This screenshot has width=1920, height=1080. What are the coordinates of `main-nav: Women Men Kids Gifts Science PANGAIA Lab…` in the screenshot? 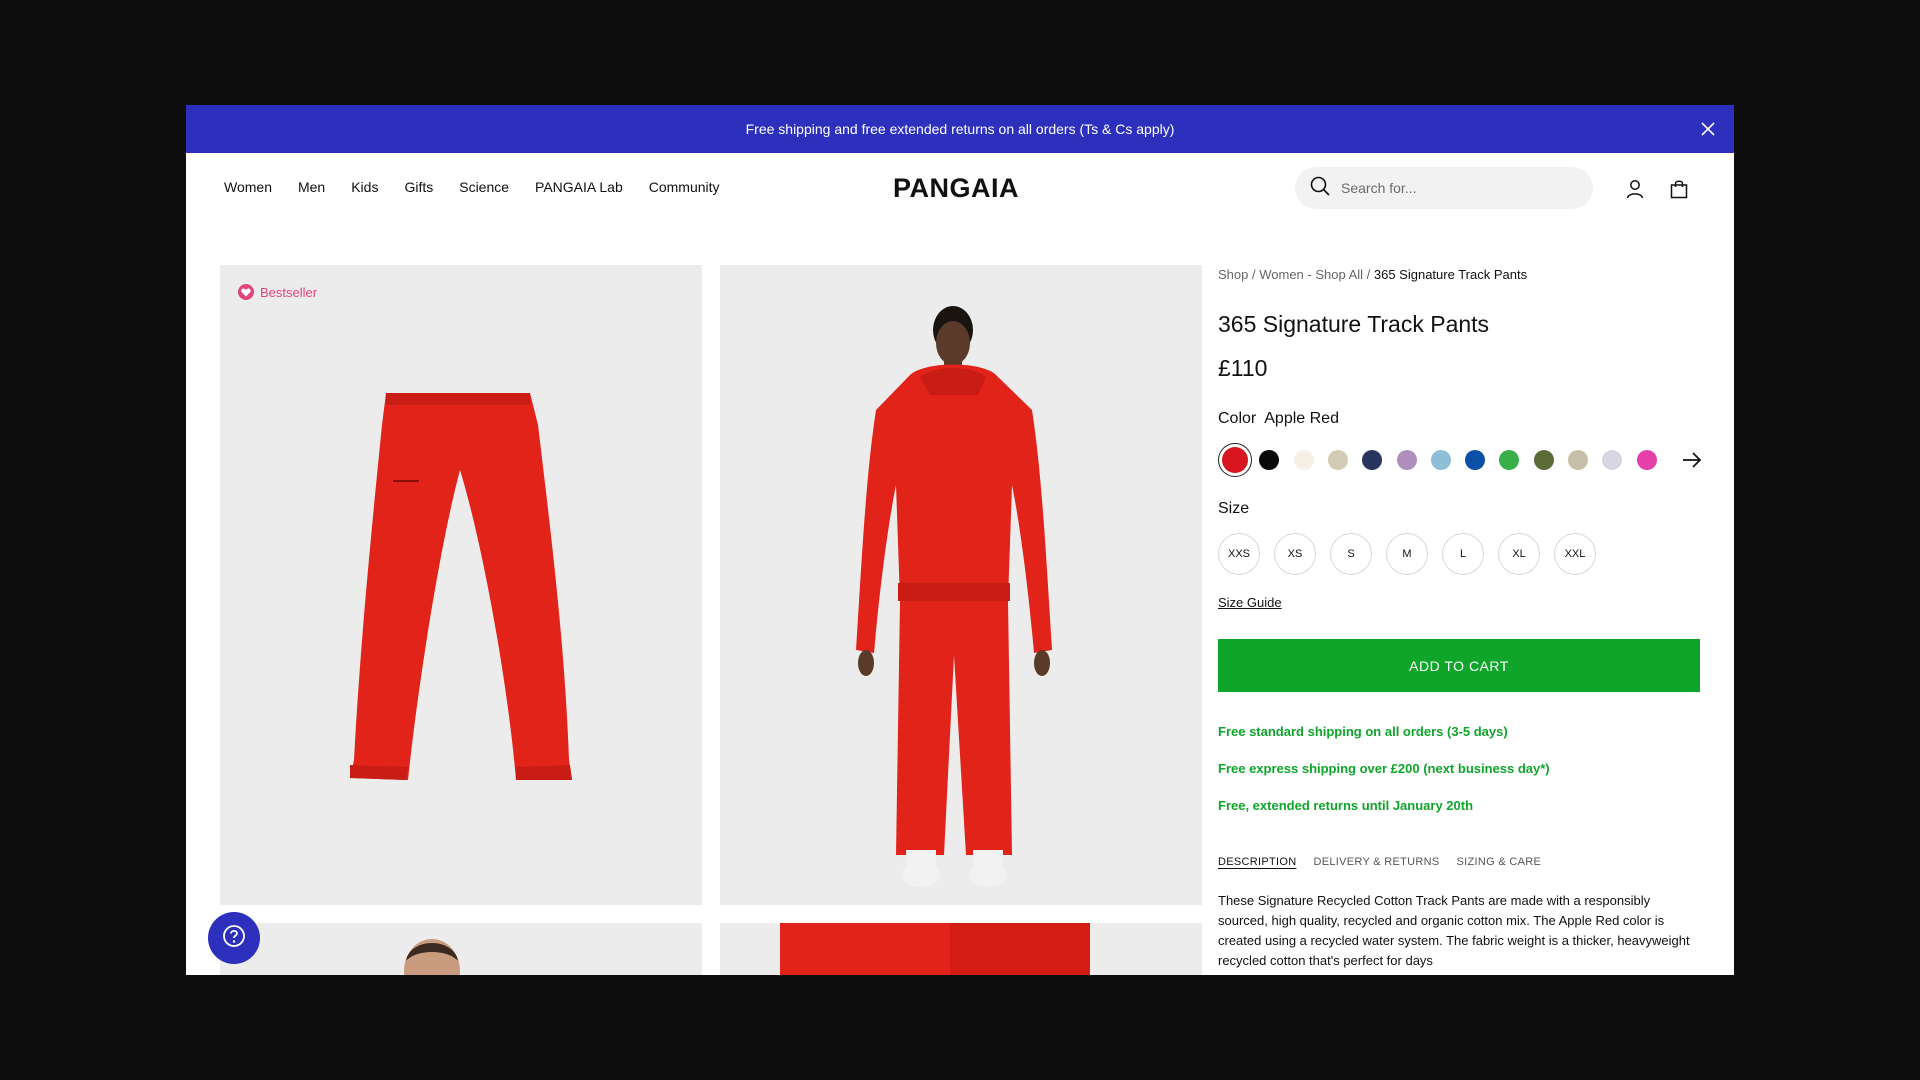 It's located at (472, 187).